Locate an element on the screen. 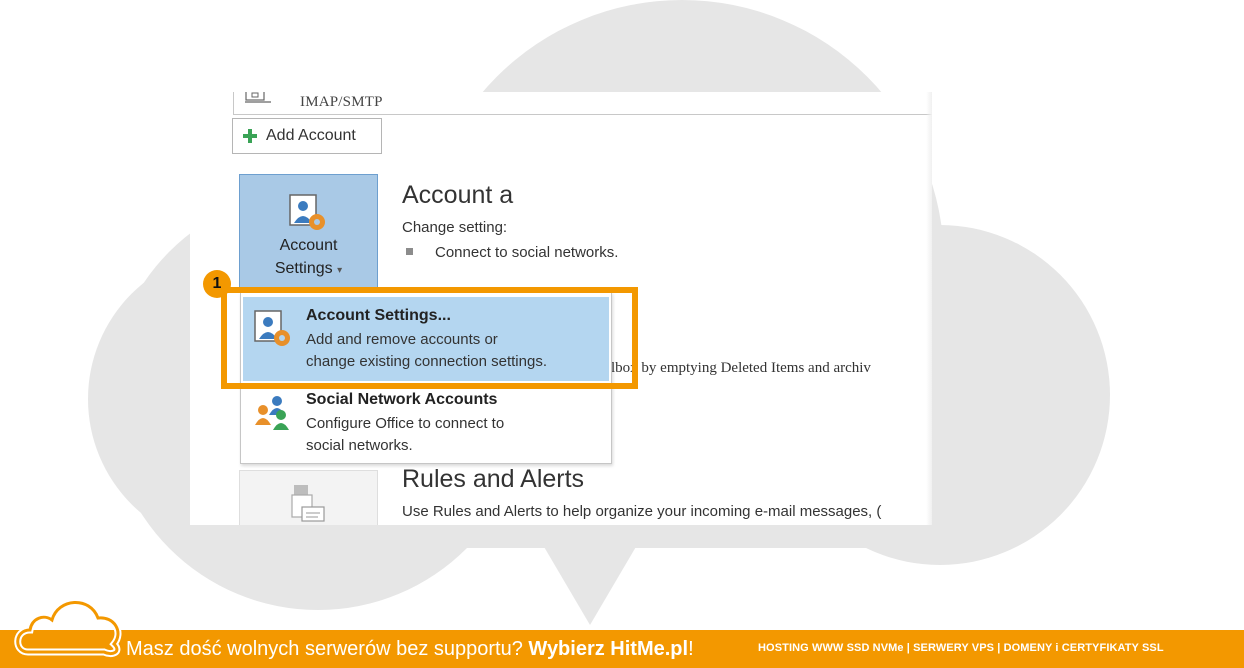  account-list-row: IMAP/SMTP is located at coordinates (582, 103).